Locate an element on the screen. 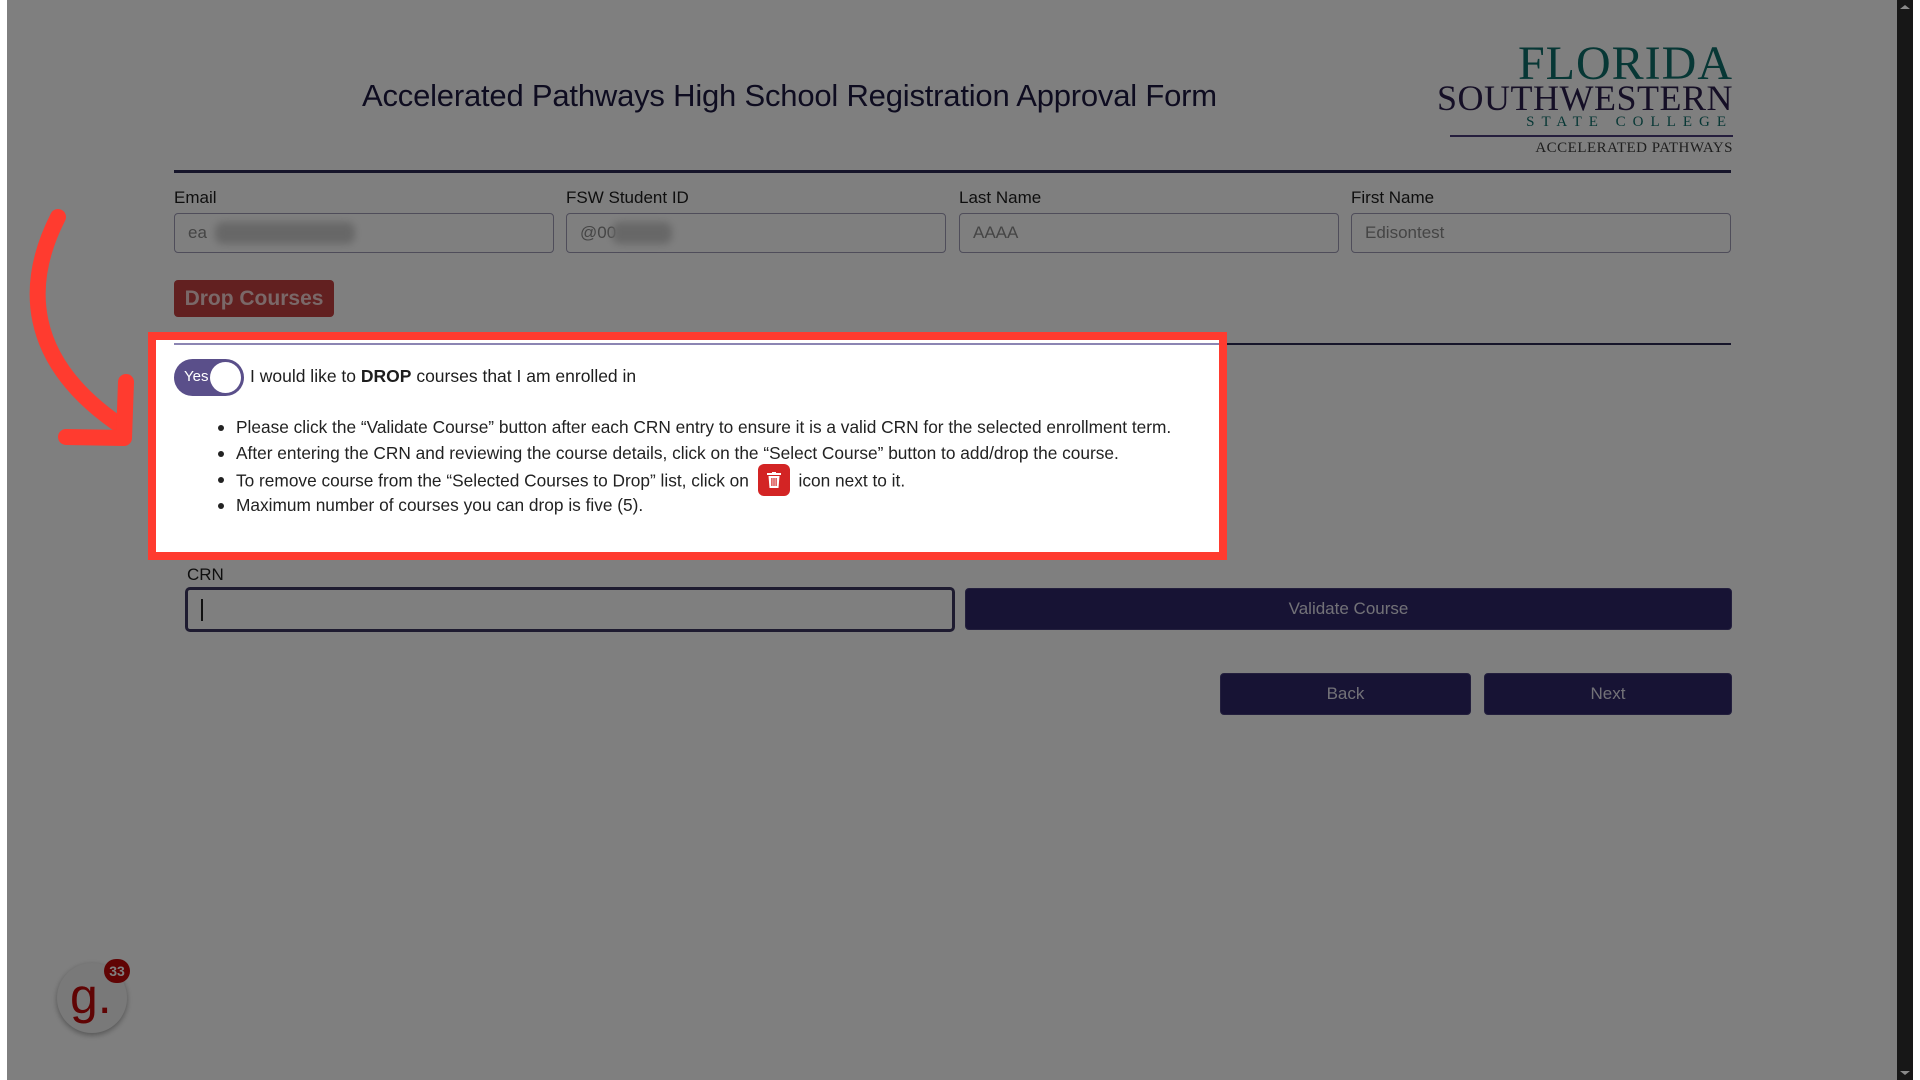 The width and height of the screenshot is (1920, 1080). logo-accelerated-pathways: ACCELERATED PATHWAYS is located at coordinates (1634, 148).